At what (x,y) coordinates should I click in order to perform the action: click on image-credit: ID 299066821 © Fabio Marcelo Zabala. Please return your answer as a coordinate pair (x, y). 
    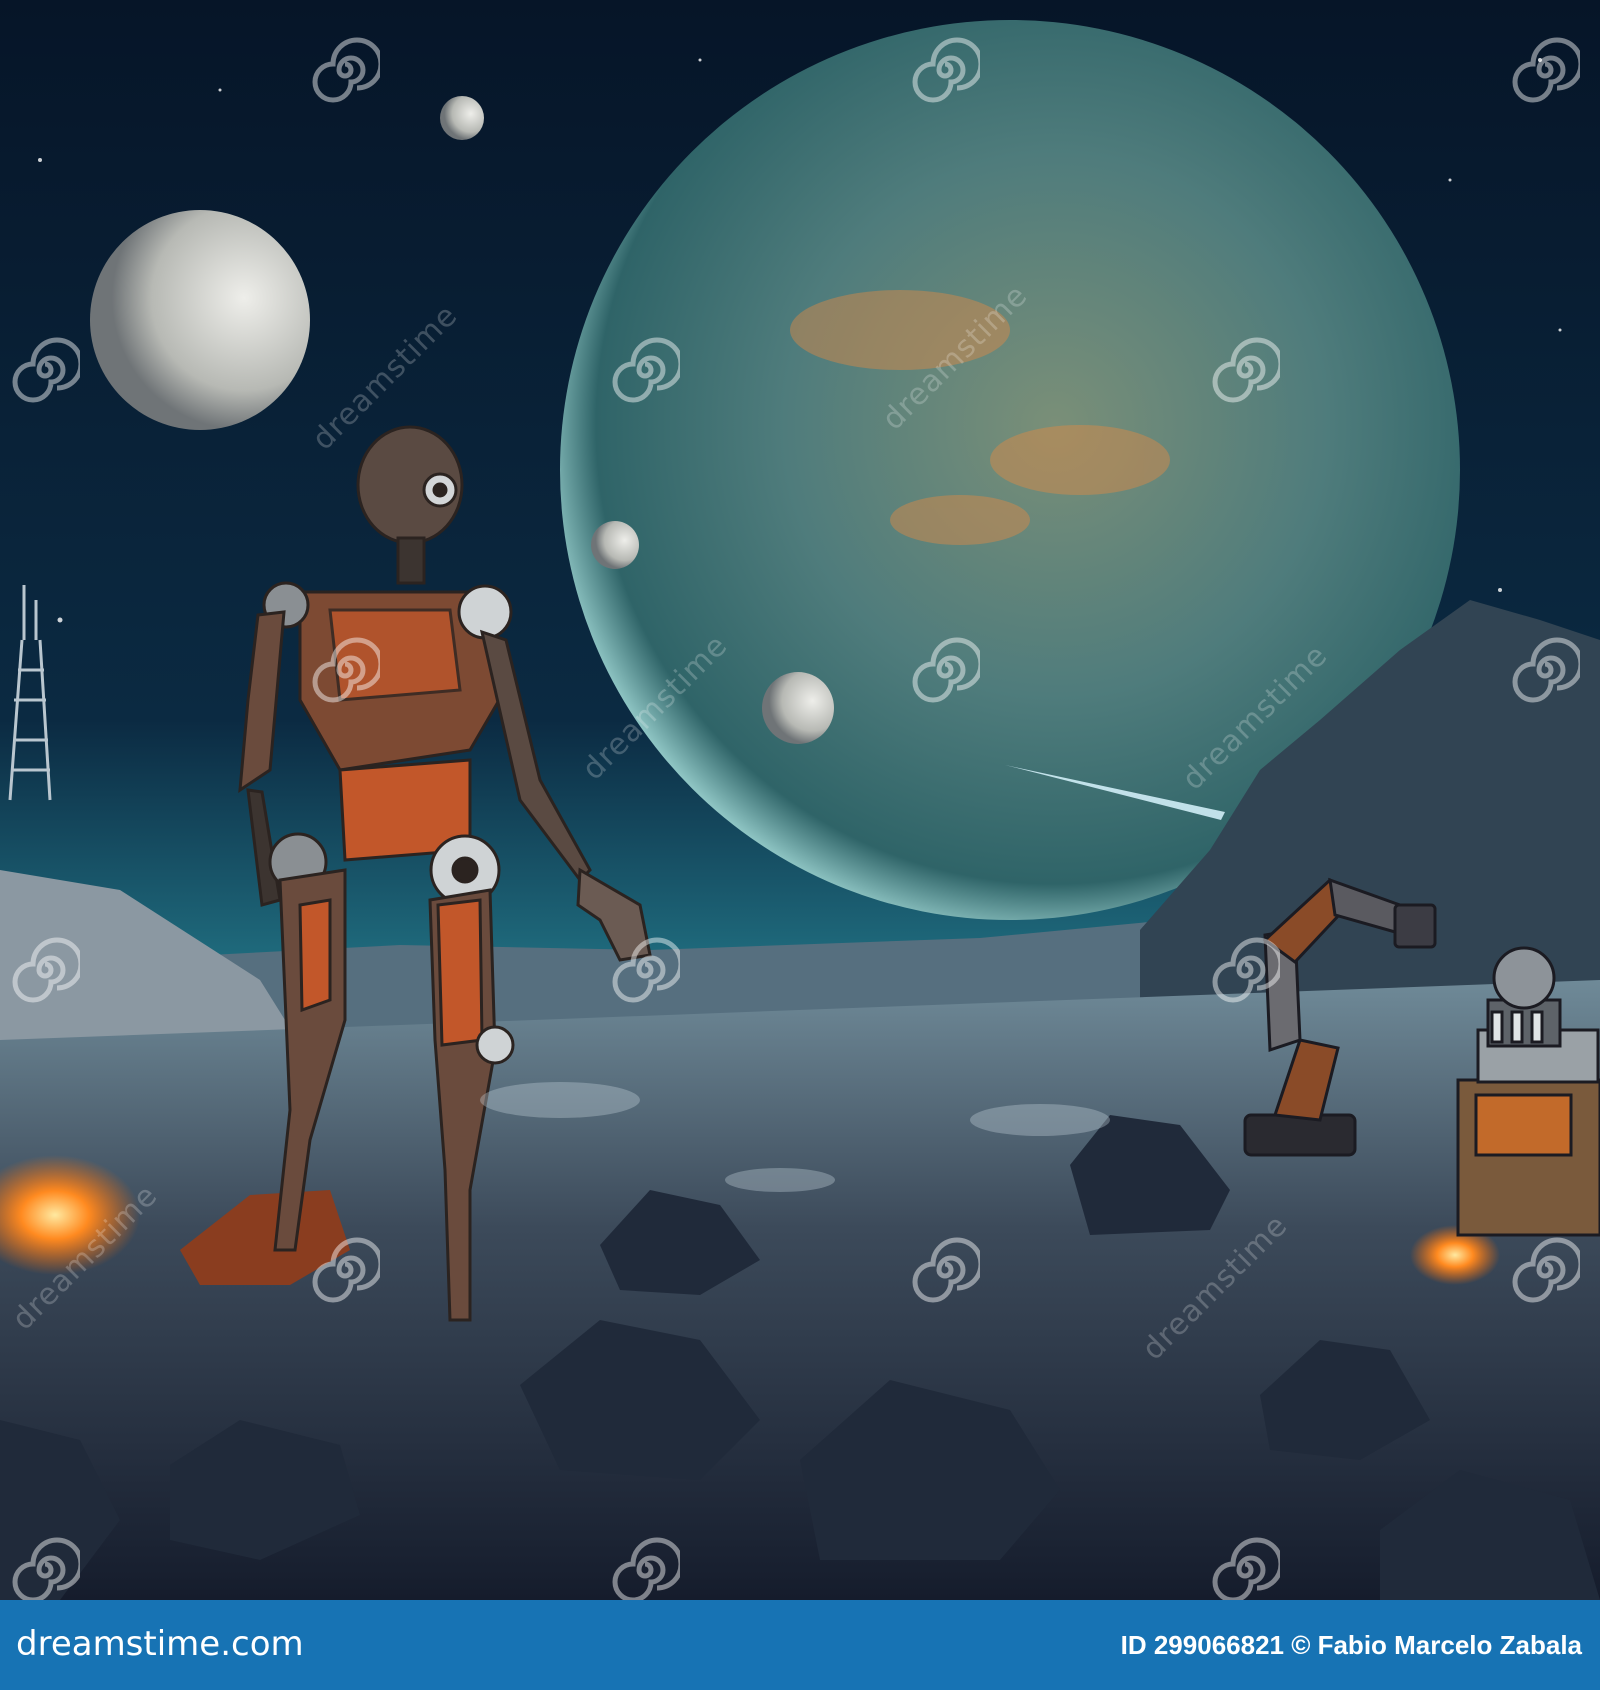
    Looking at the image, I should click on (1351, 1645).